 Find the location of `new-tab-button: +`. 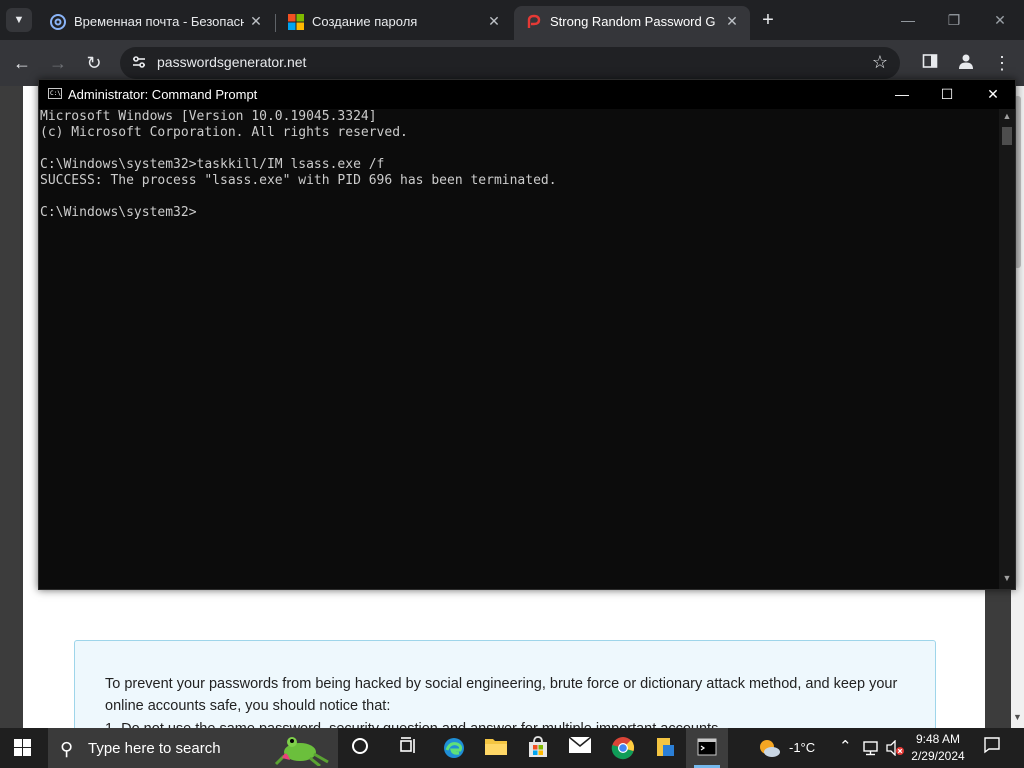

new-tab-button: + is located at coordinates (768, 20).